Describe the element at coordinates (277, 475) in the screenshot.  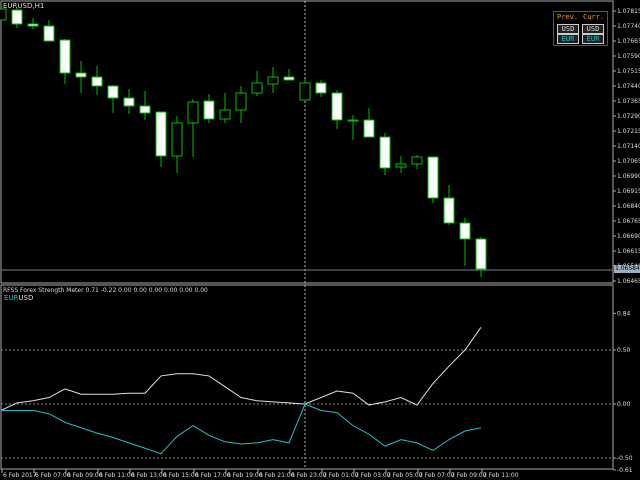
I see `time-label: 6 Feb 21:00` at that location.